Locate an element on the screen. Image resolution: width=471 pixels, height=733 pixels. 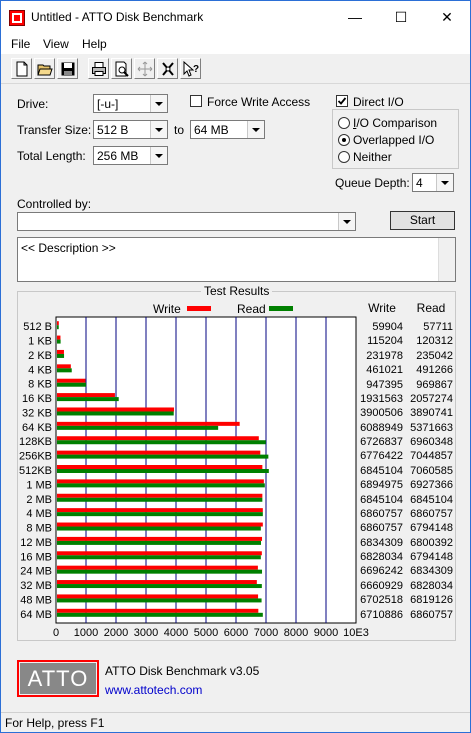
menu-view: View is located at coordinates (56, 44).